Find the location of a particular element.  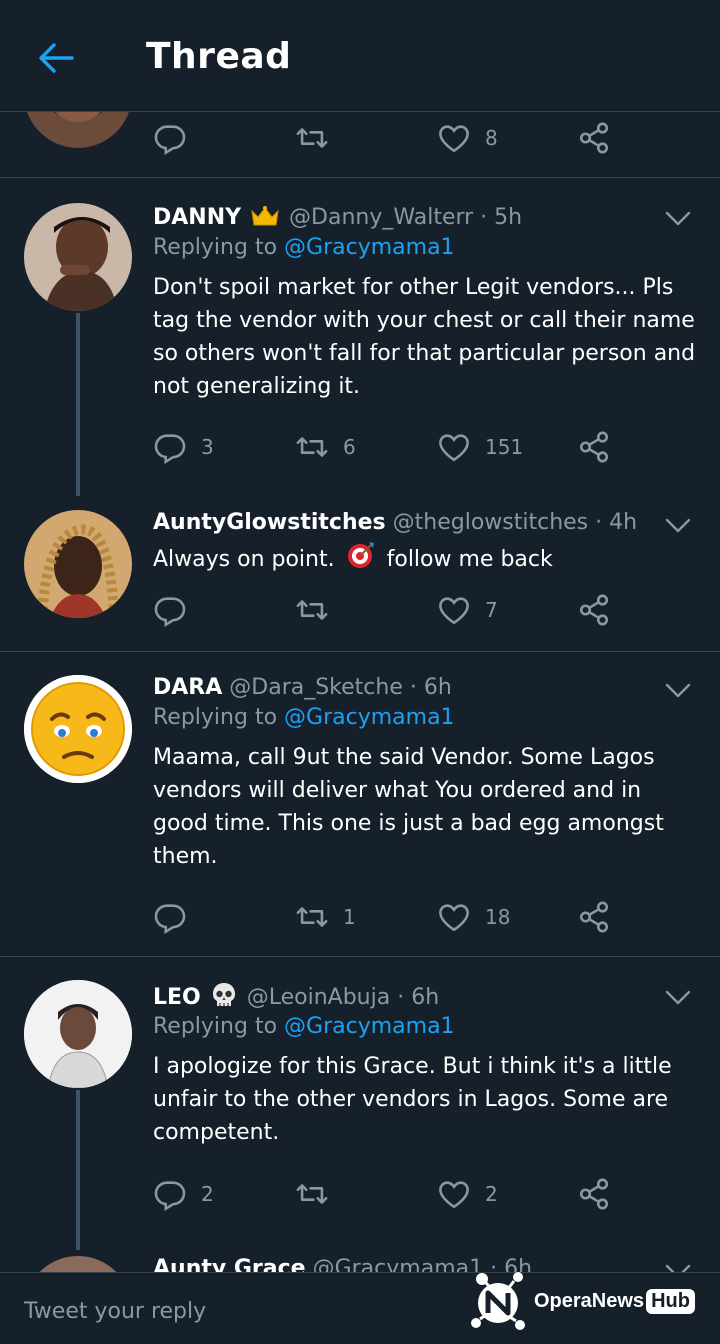

top-app-bar: Thread is located at coordinates (360, 56).